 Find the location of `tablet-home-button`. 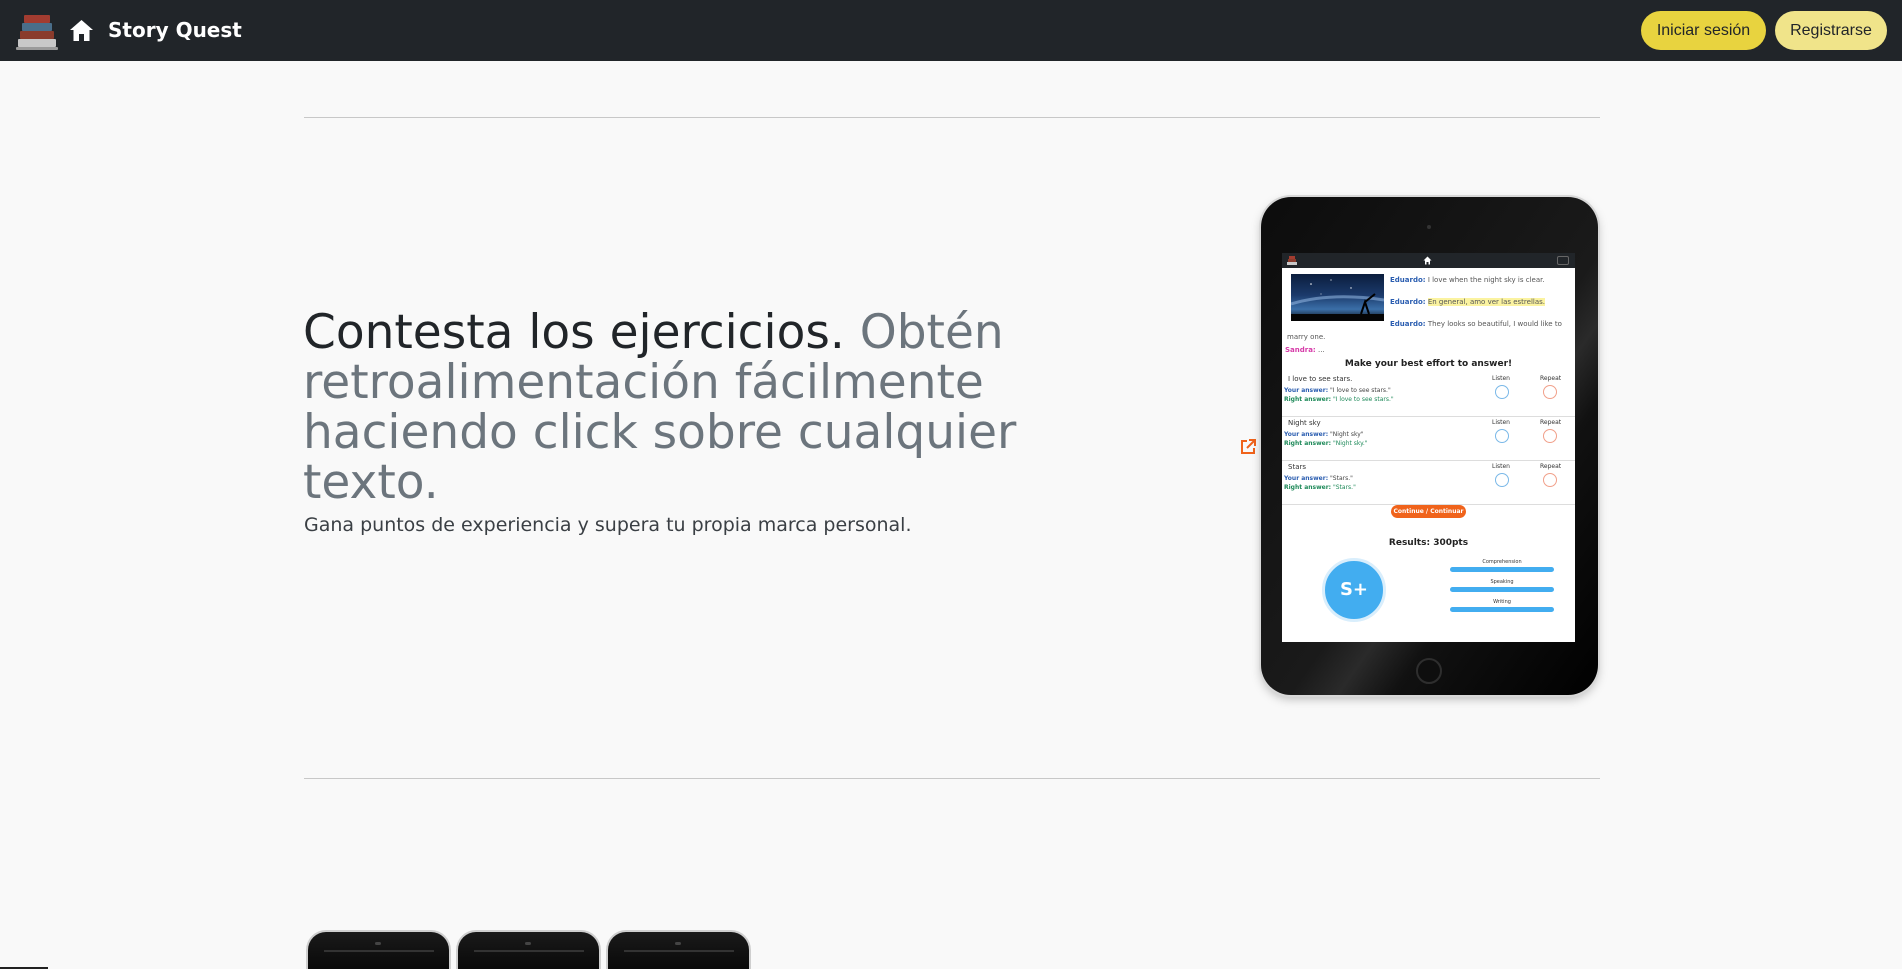

tablet-home-button is located at coordinates (1429, 671).